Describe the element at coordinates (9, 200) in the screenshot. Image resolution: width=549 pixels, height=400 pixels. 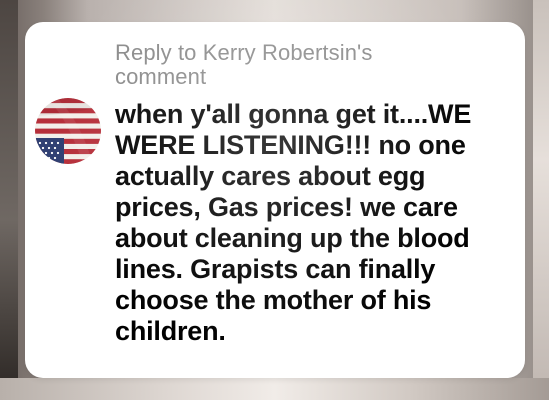
I see `background-left-strip` at that location.